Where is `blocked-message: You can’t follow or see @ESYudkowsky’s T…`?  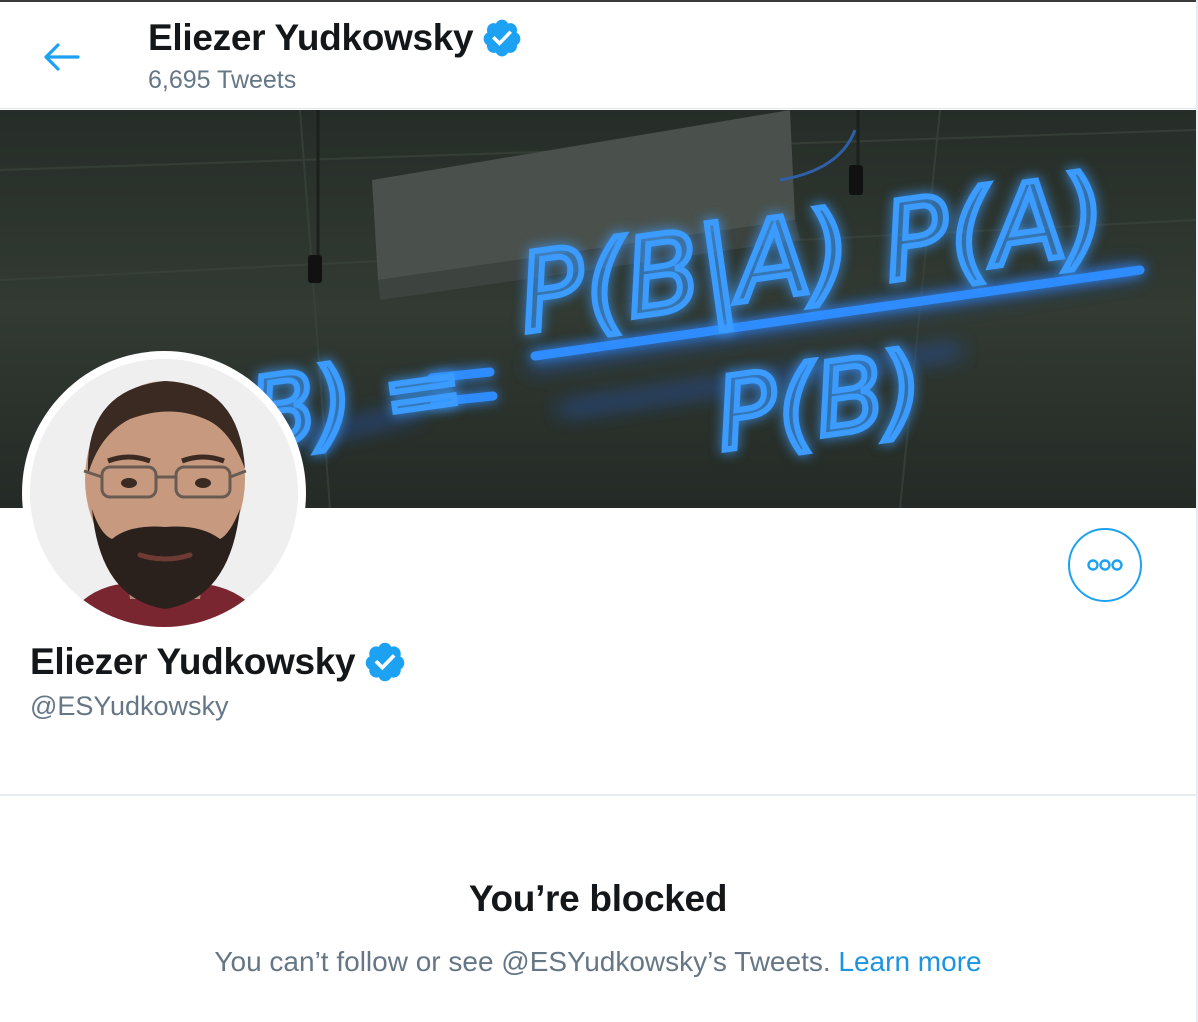
blocked-message: You can’t follow or see @ESYudkowsky’s T… is located at coordinates (522, 961).